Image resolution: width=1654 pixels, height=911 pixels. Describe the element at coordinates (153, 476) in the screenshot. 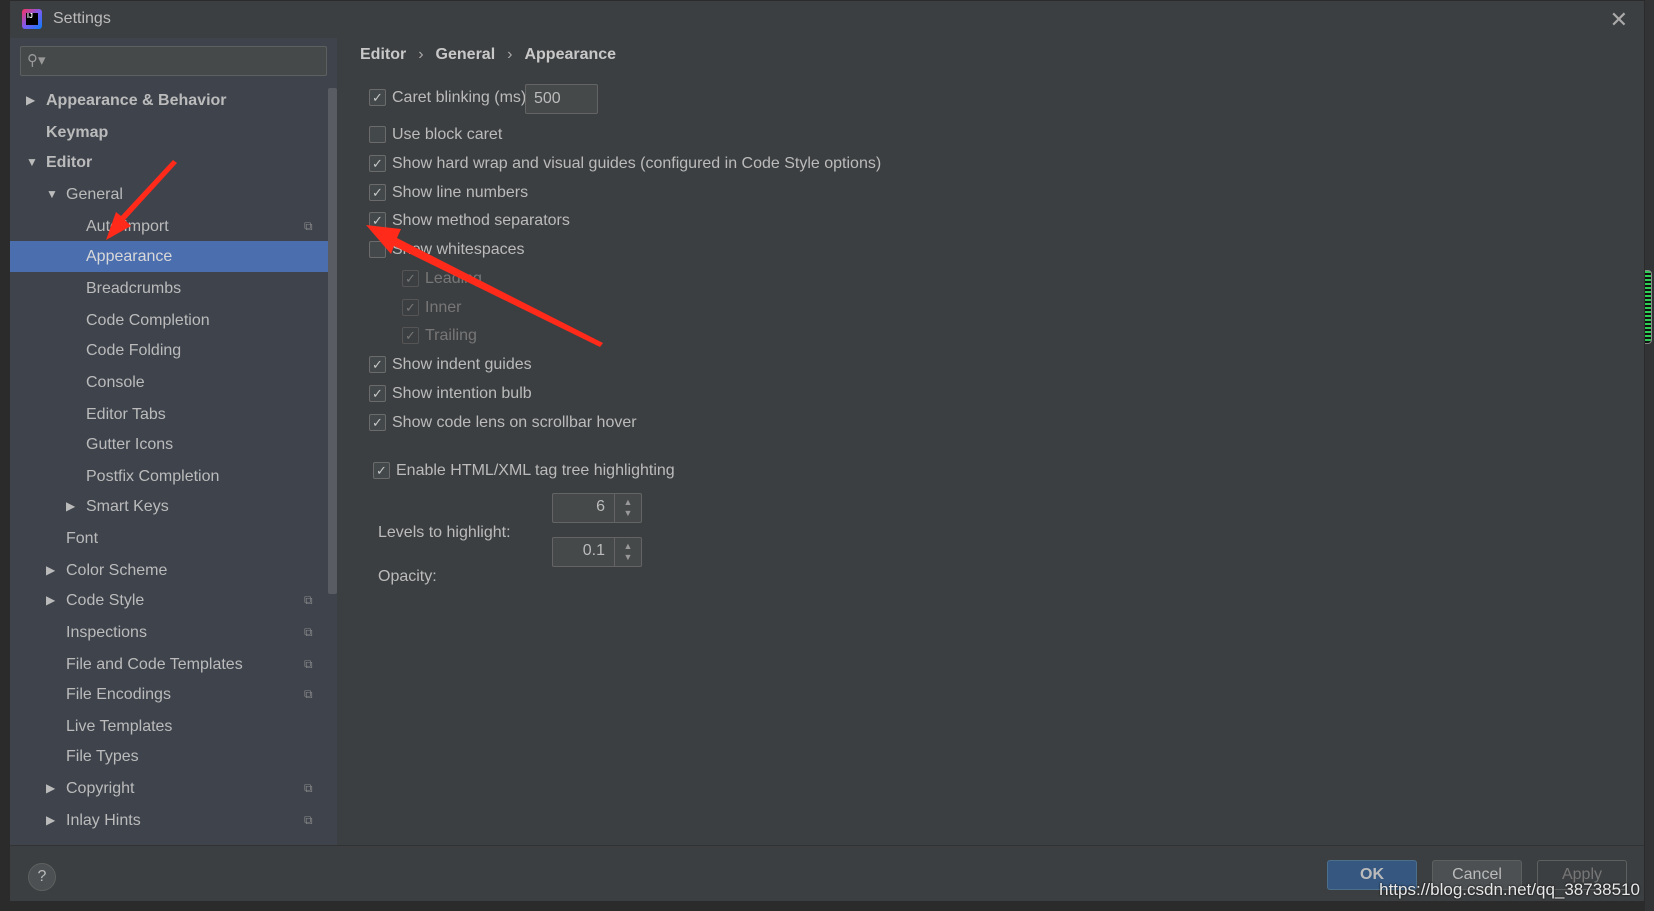

I see `sidebar-item-label: Postfix Completion` at that location.